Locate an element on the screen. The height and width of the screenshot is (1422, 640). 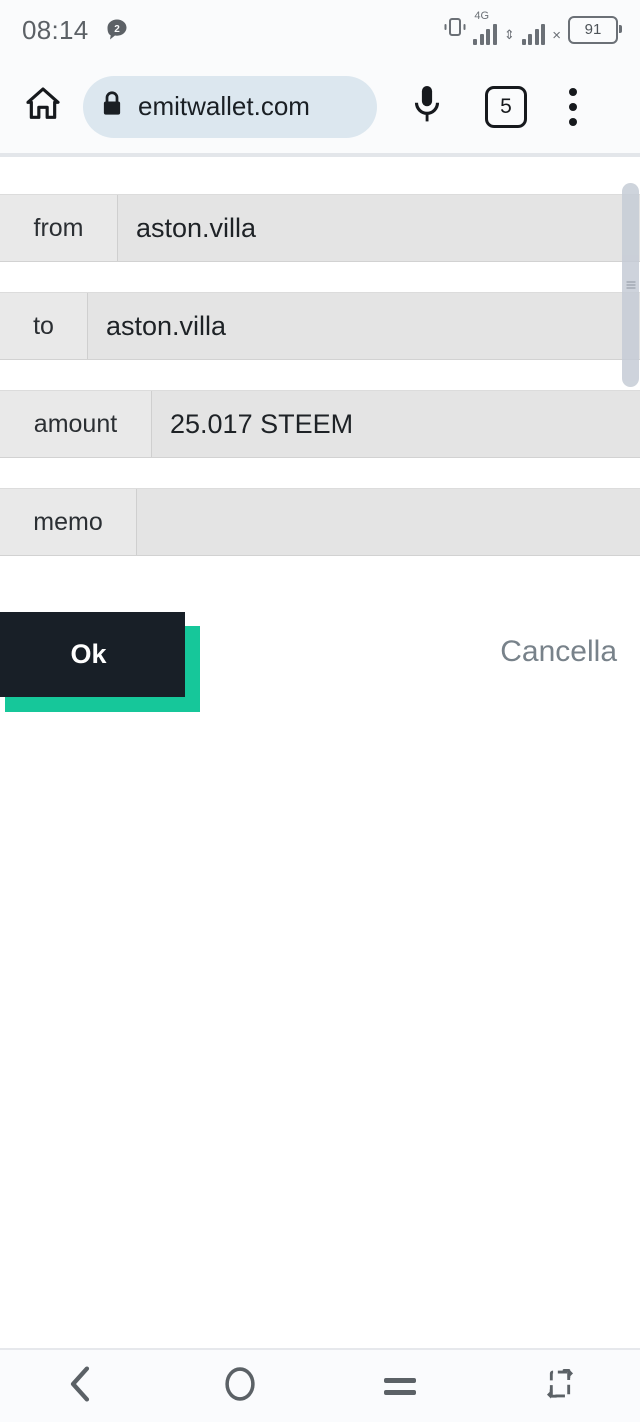
signal-primary-icon: 4G is located at coordinates (485, 27).